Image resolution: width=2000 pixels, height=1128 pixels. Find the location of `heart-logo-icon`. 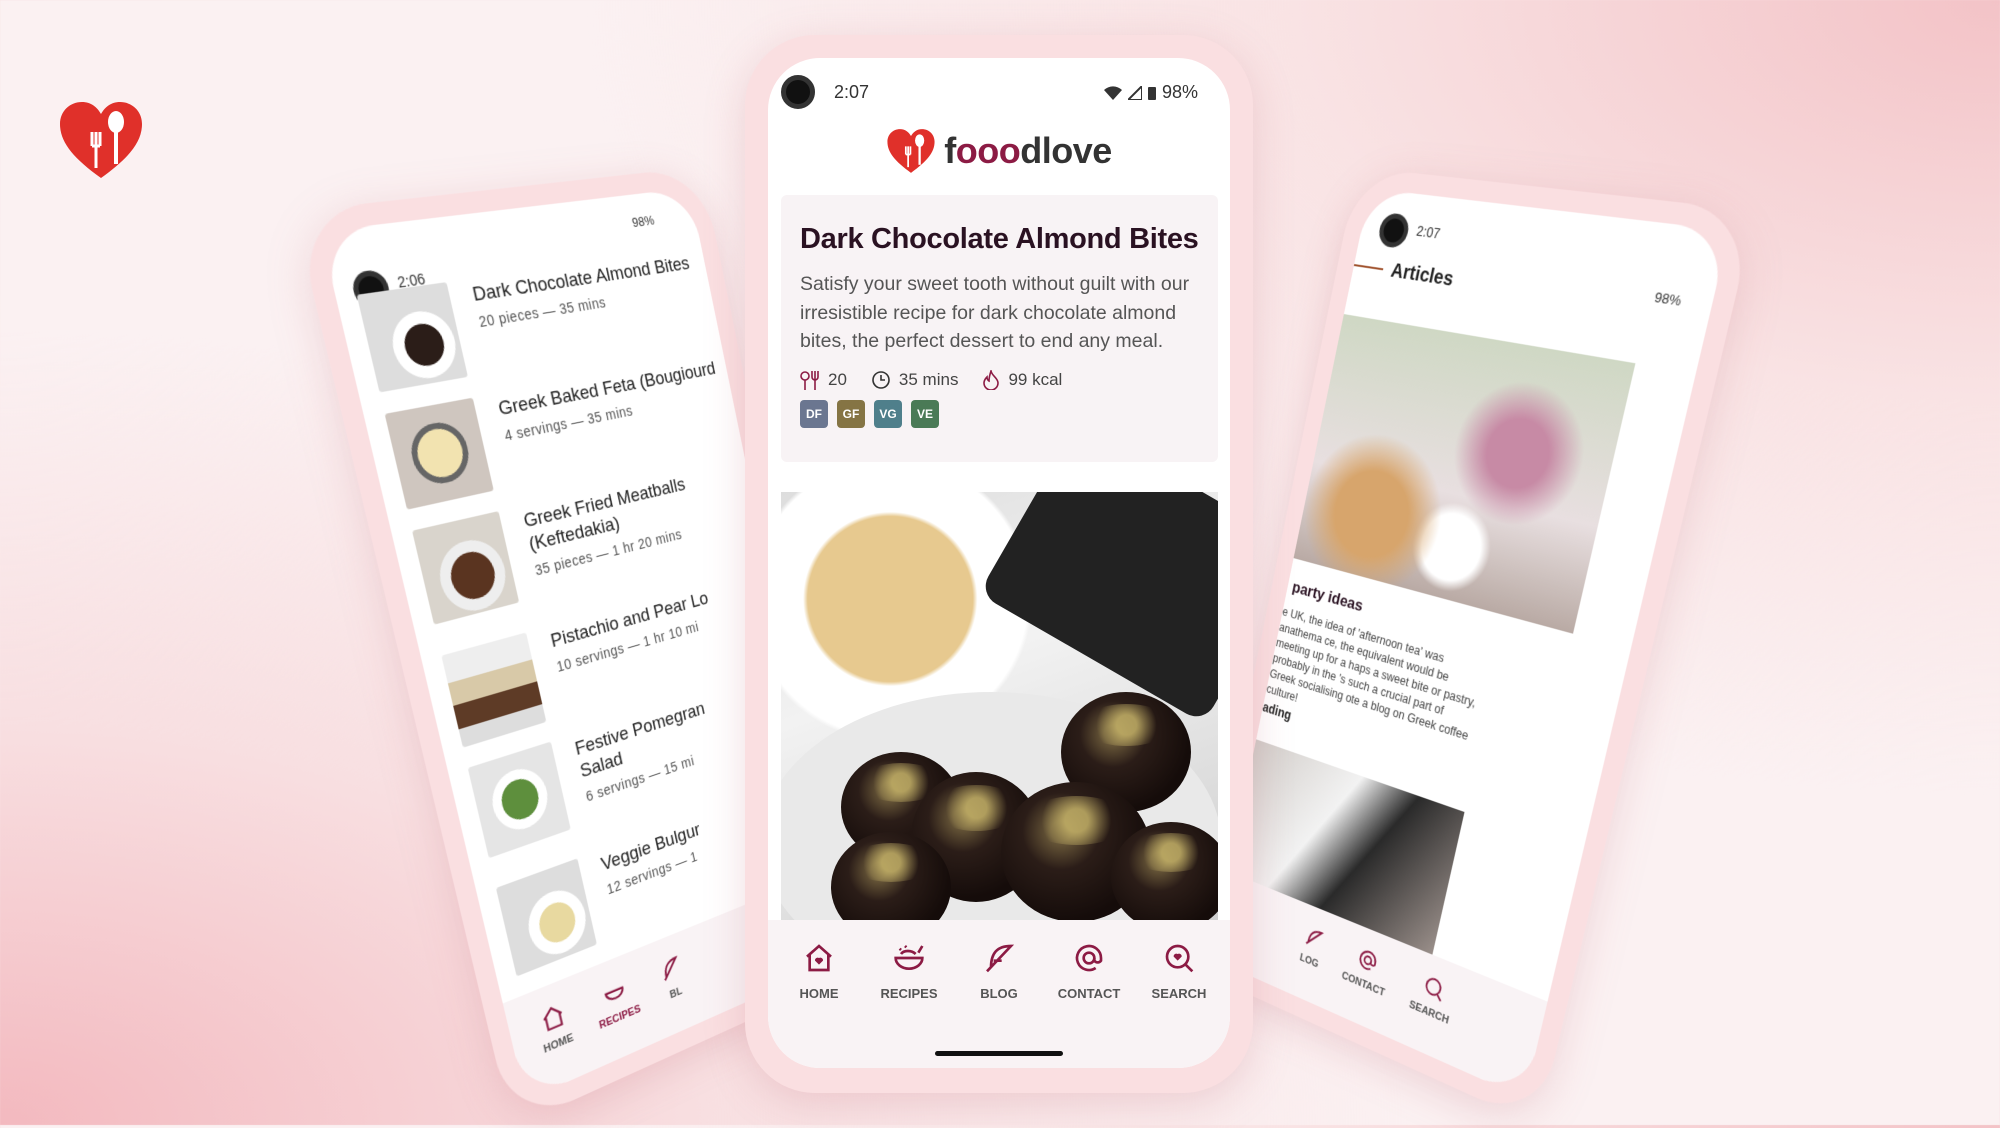

heart-logo-icon is located at coordinates (911, 151).